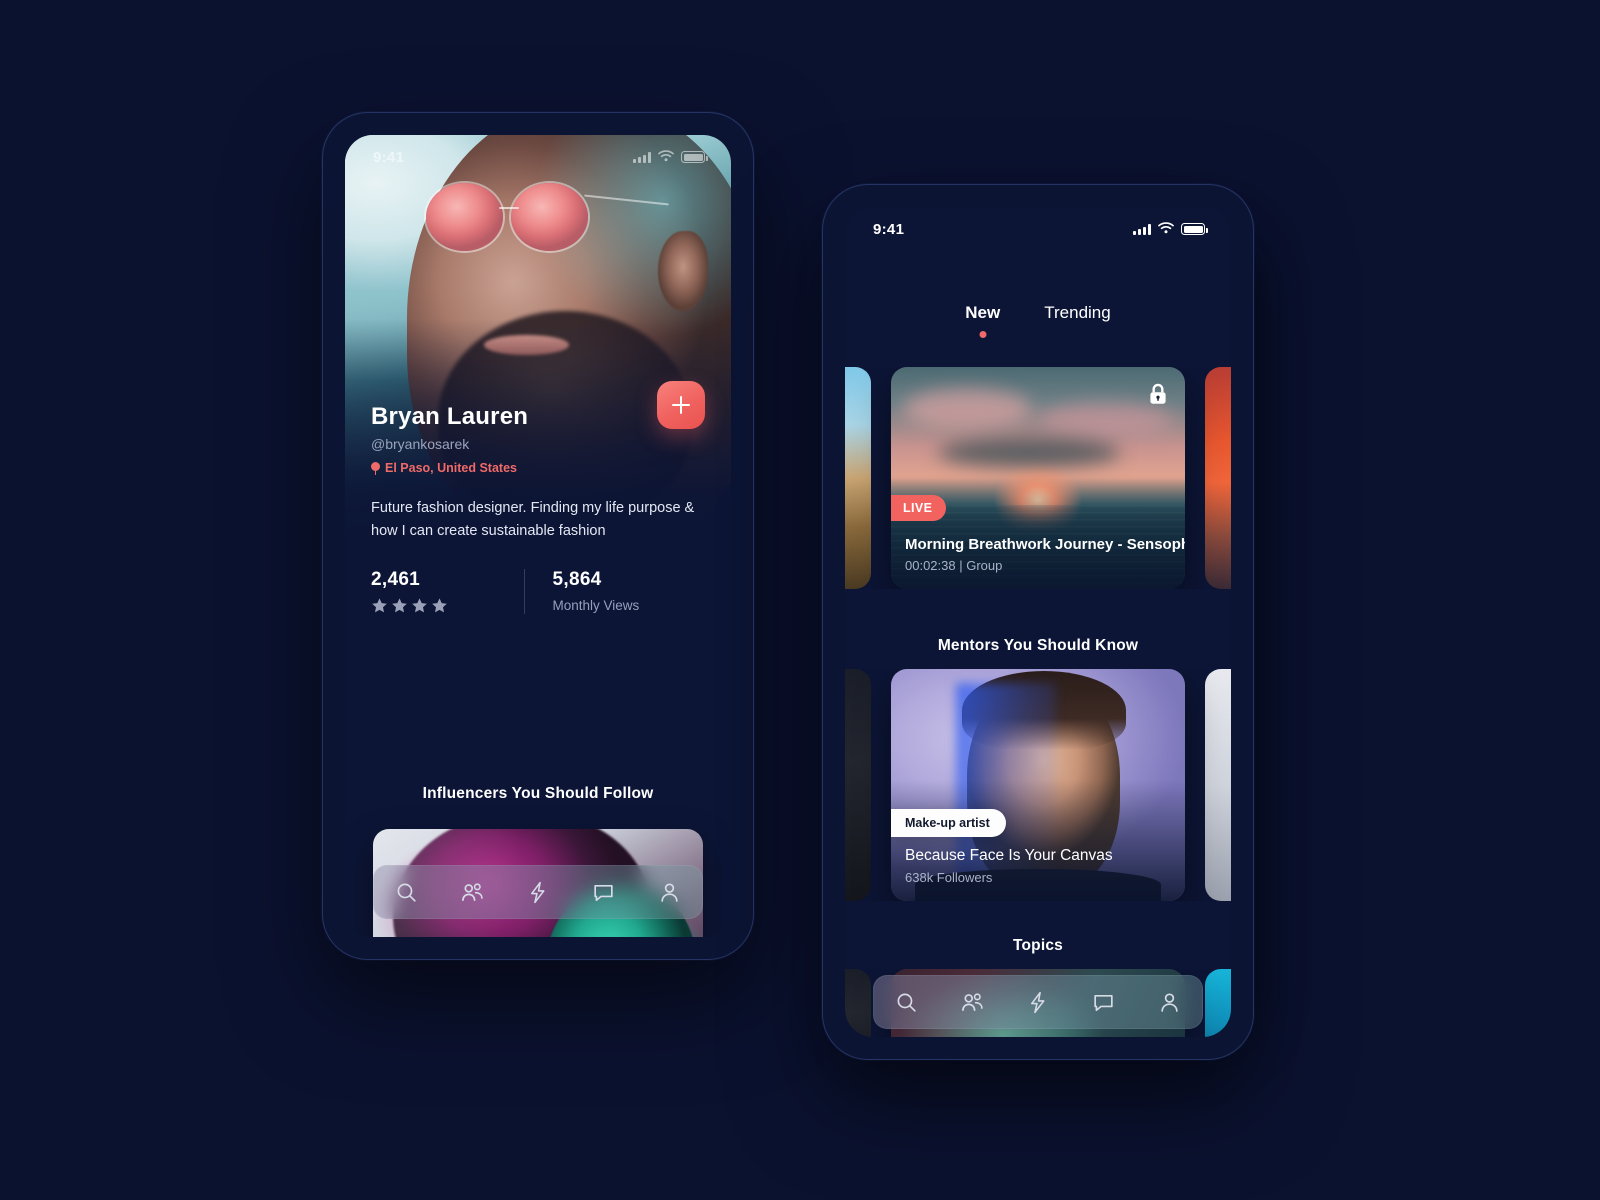  I want to click on topic-peek-left, so click(858, 1003).